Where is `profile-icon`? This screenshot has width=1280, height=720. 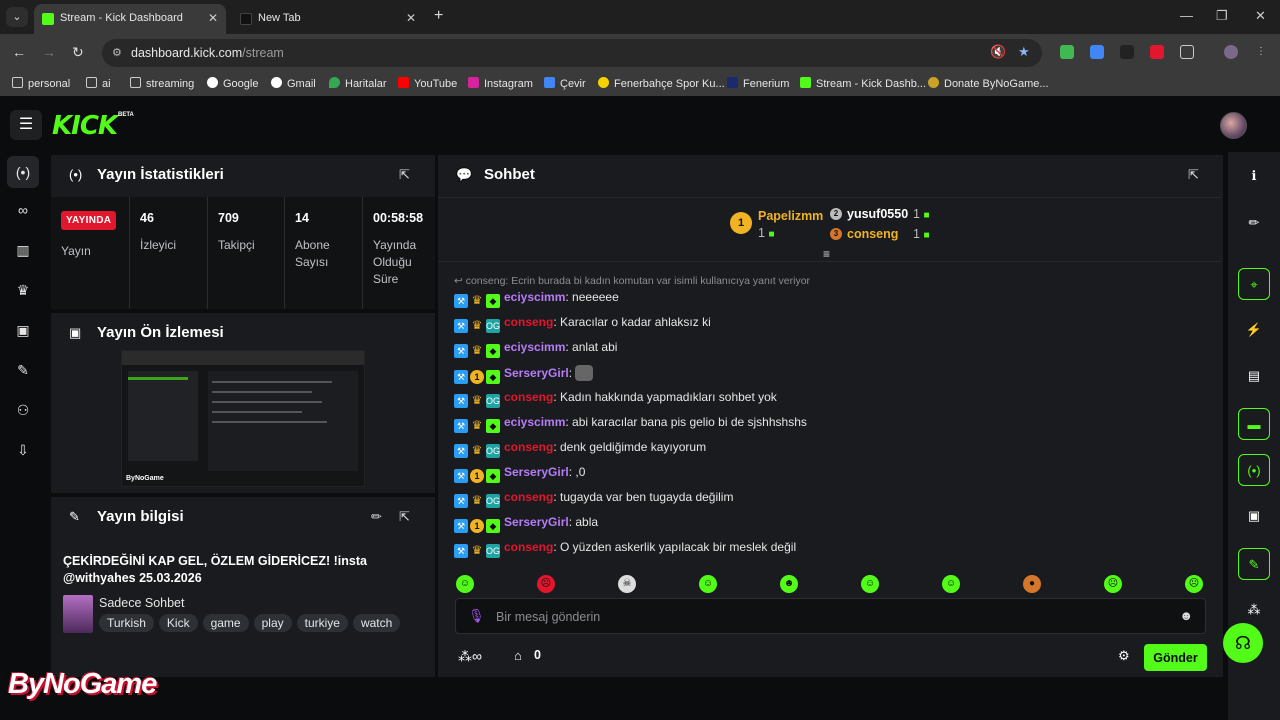
profile-icon is located at coordinates (1231, 52).